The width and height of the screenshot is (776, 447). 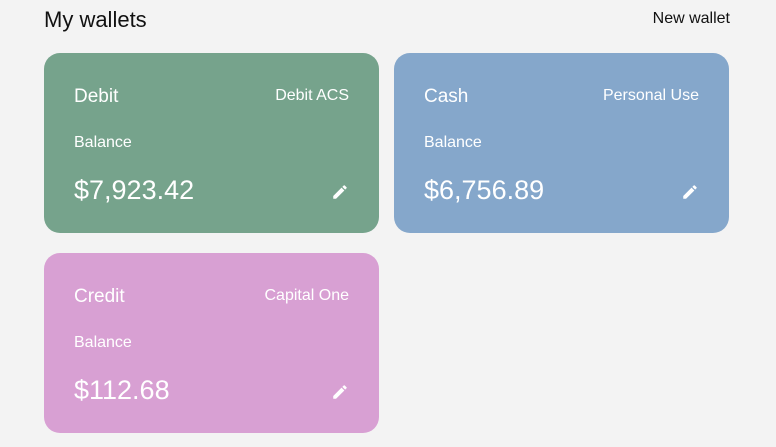 What do you see at coordinates (99, 296) in the screenshot?
I see `wallet-name: Credit` at bounding box center [99, 296].